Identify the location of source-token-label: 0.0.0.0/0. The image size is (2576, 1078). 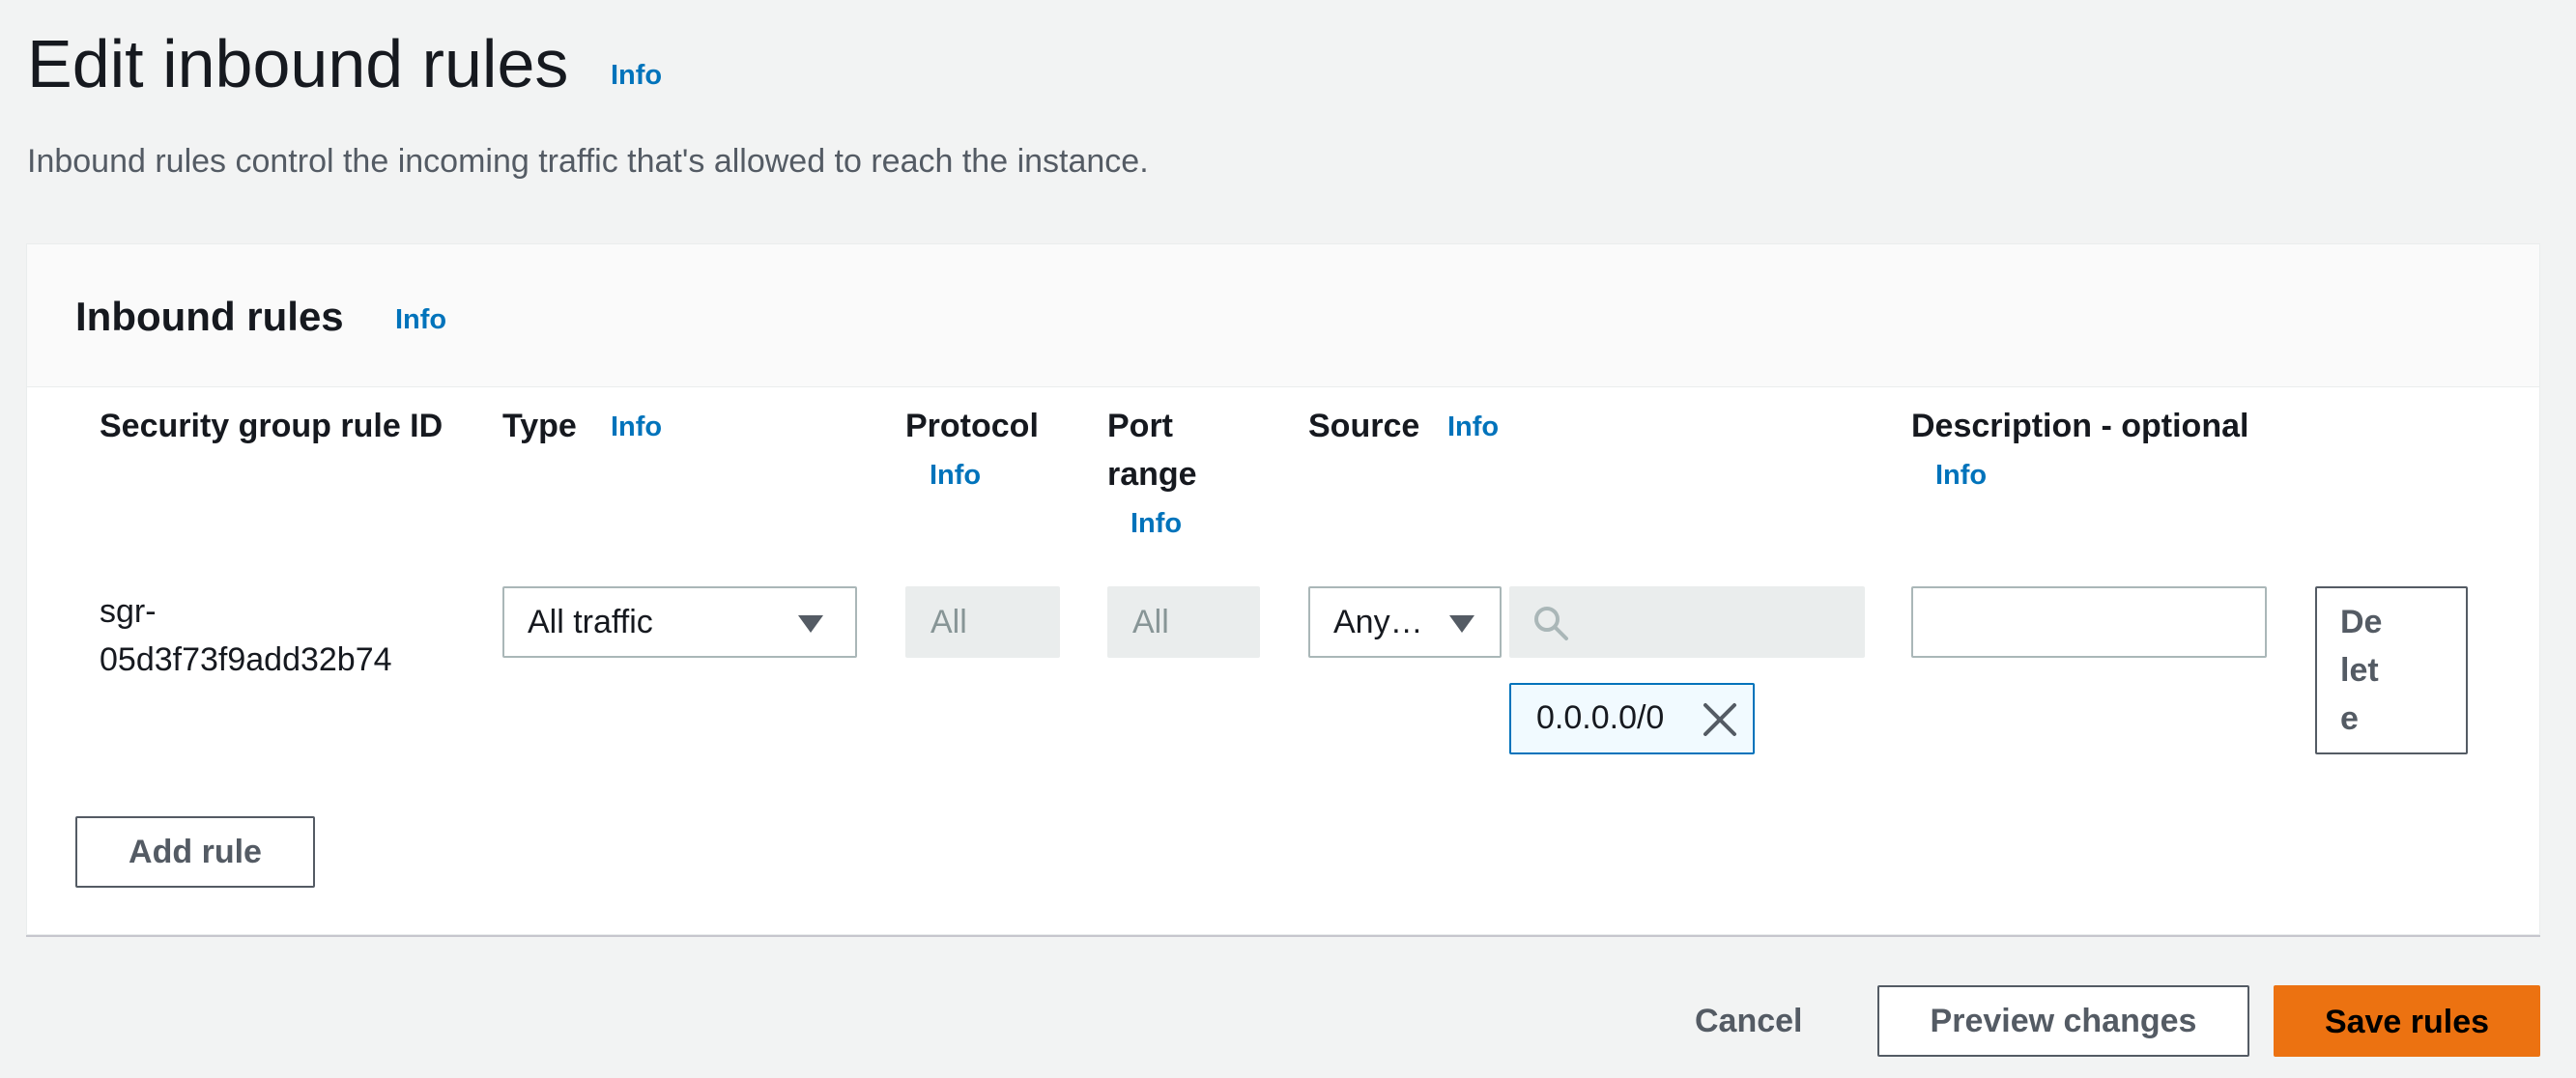
(1601, 717).